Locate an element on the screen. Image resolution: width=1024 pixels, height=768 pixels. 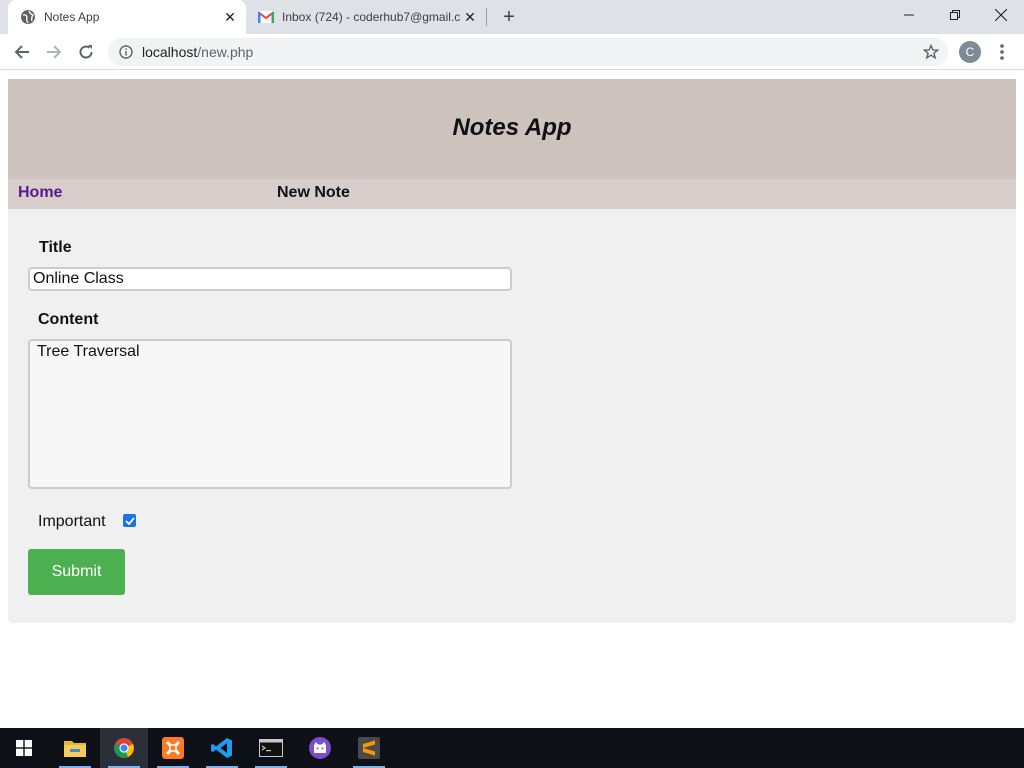
vscode-icon is located at coordinates (222, 748).